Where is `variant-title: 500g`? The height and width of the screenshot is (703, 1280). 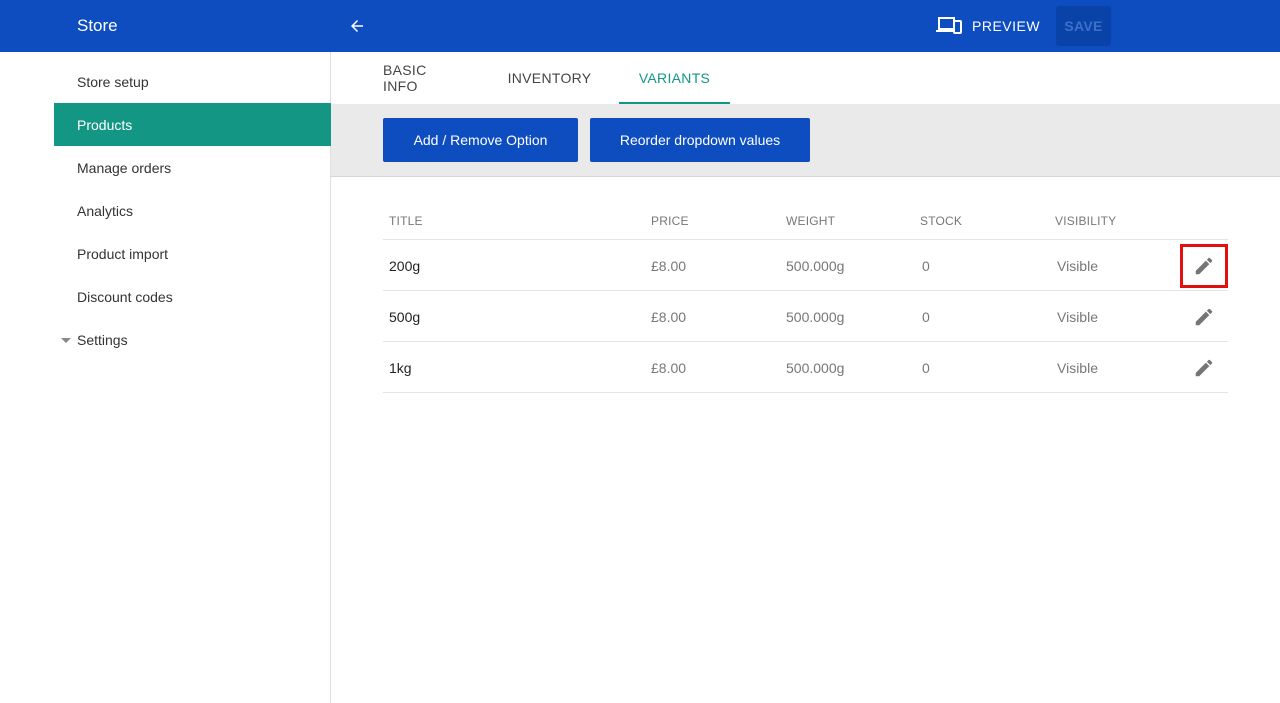 variant-title: 500g is located at coordinates (405, 317).